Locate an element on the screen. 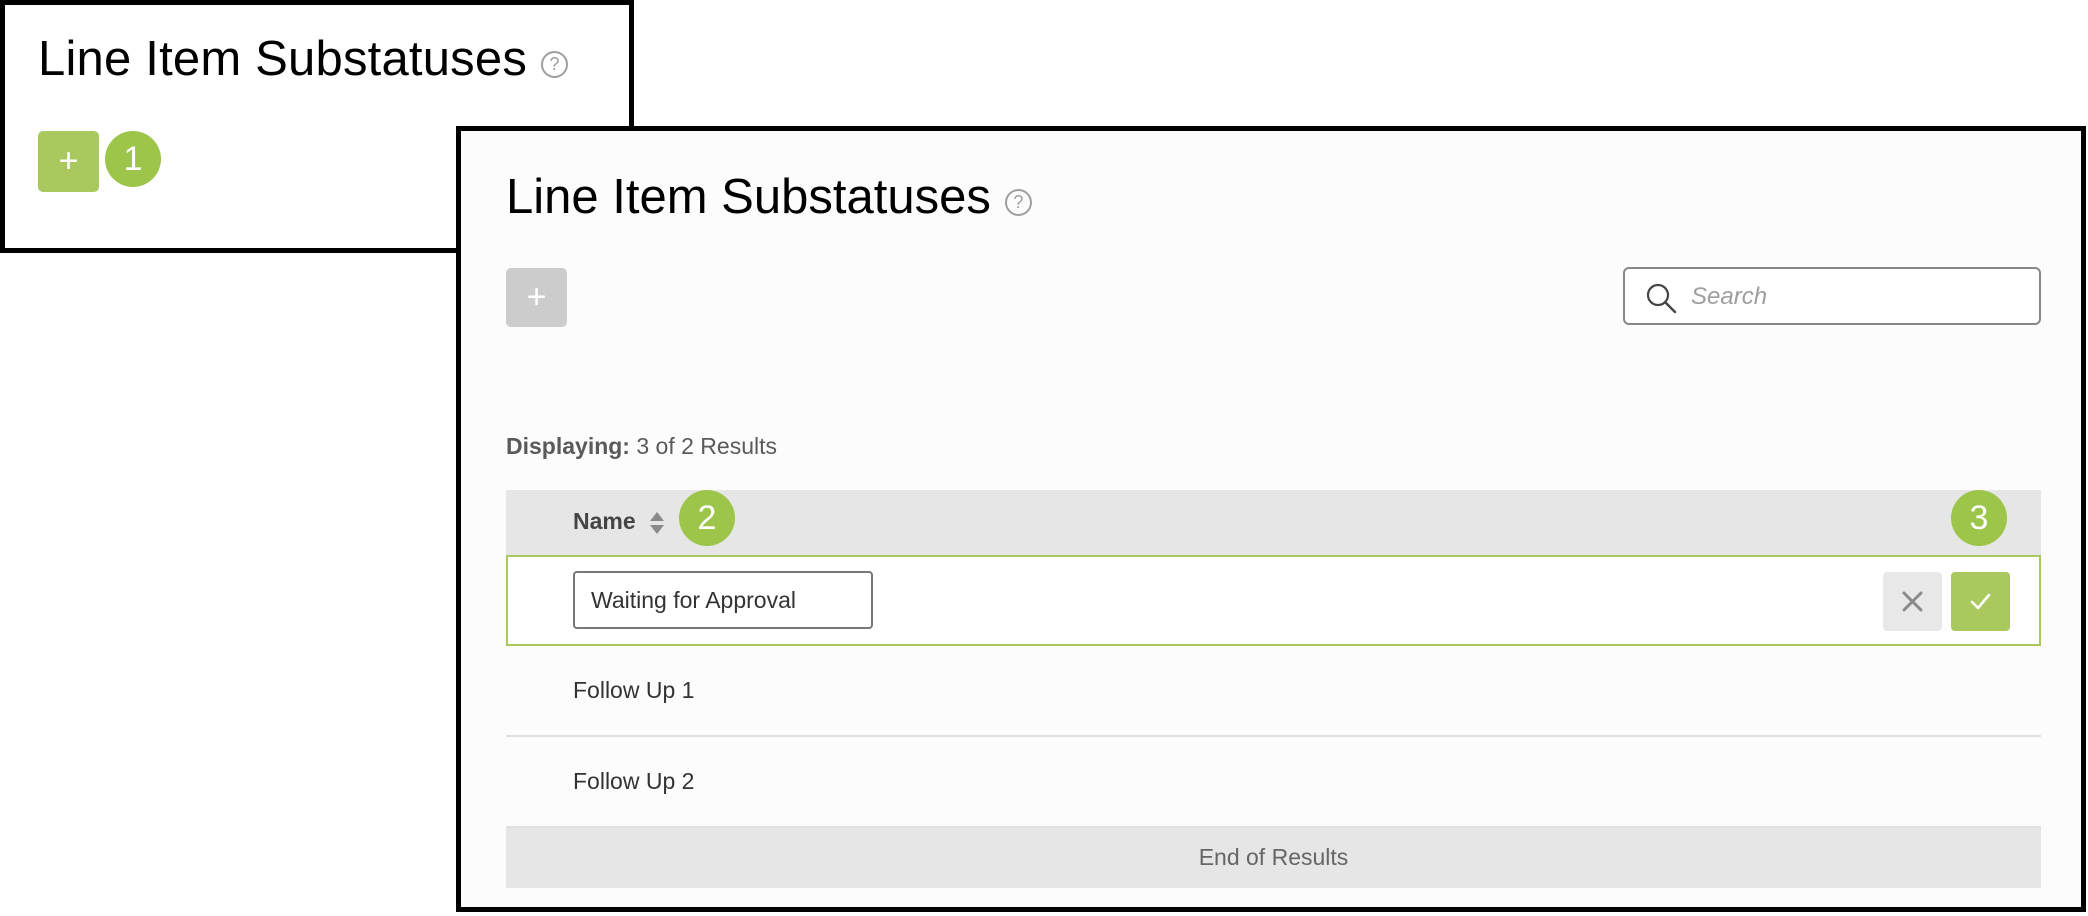  results-count: Displaying: 3 of 2 Results is located at coordinates (641, 446).